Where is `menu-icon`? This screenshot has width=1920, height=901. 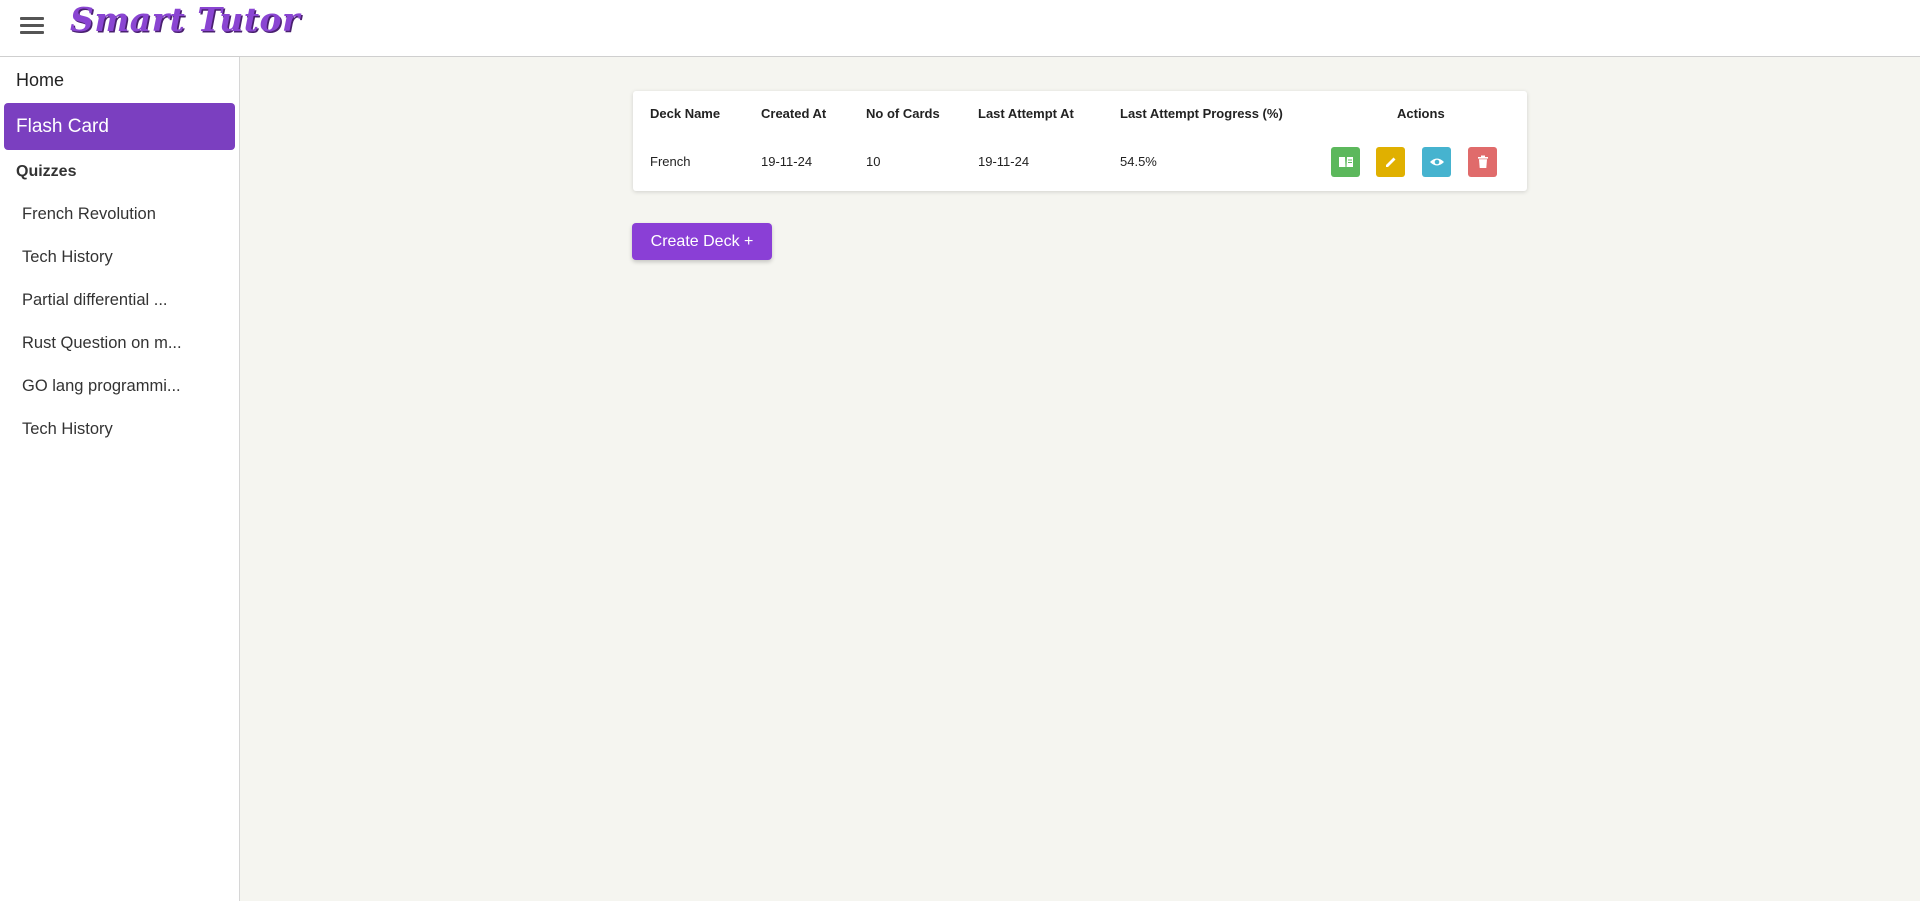 menu-icon is located at coordinates (33, 25).